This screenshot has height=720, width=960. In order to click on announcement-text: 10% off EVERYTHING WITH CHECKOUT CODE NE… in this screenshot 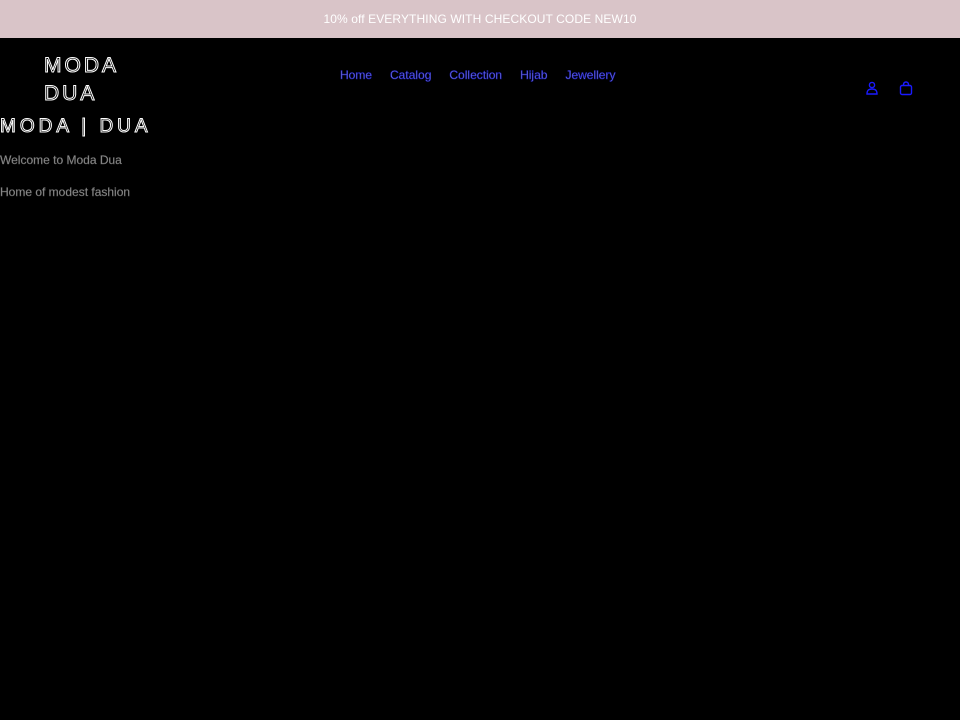, I will do `click(480, 19)`.